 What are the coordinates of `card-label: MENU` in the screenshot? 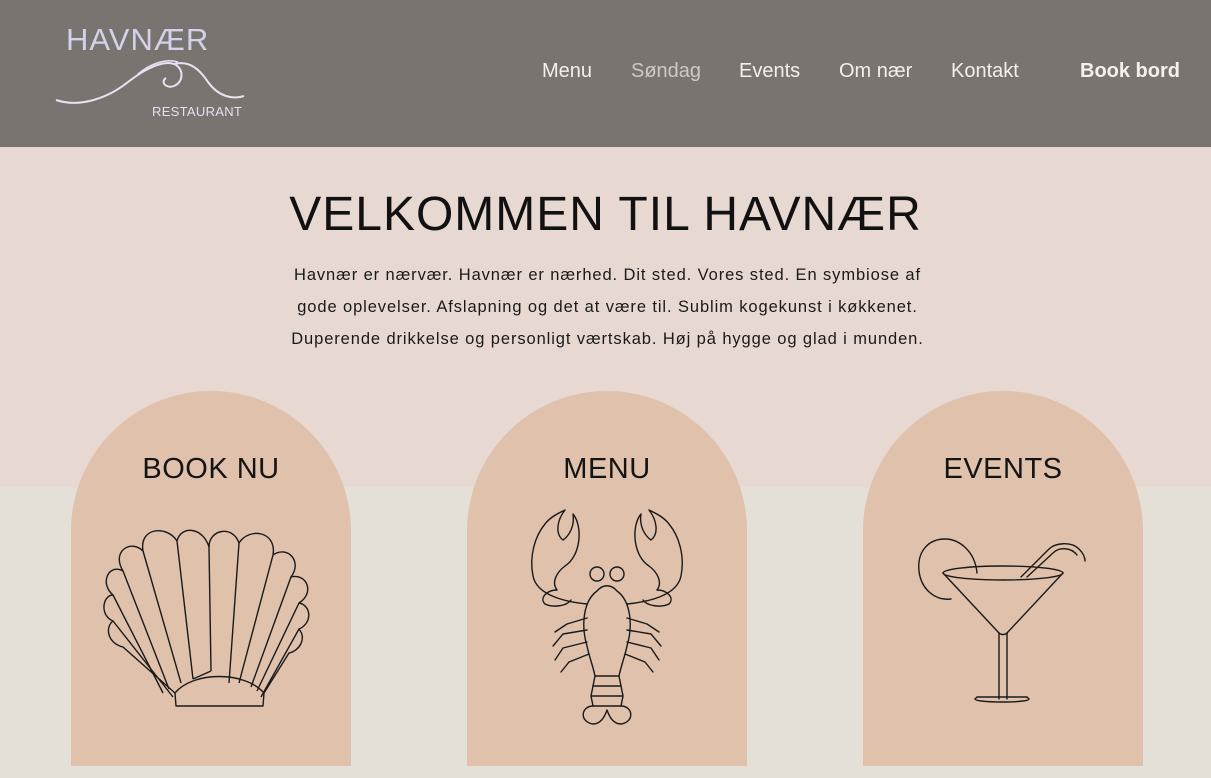 It's located at (607, 469).